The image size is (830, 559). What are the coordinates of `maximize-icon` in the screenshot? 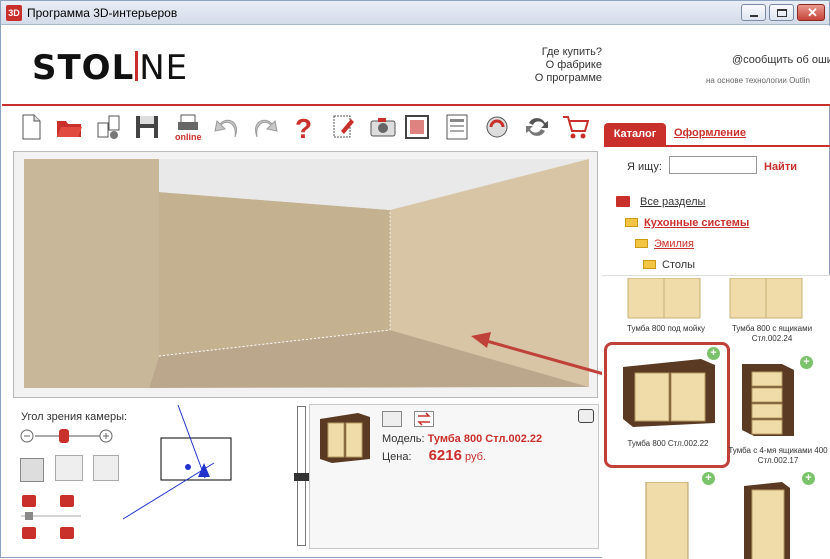 It's located at (782, 13).